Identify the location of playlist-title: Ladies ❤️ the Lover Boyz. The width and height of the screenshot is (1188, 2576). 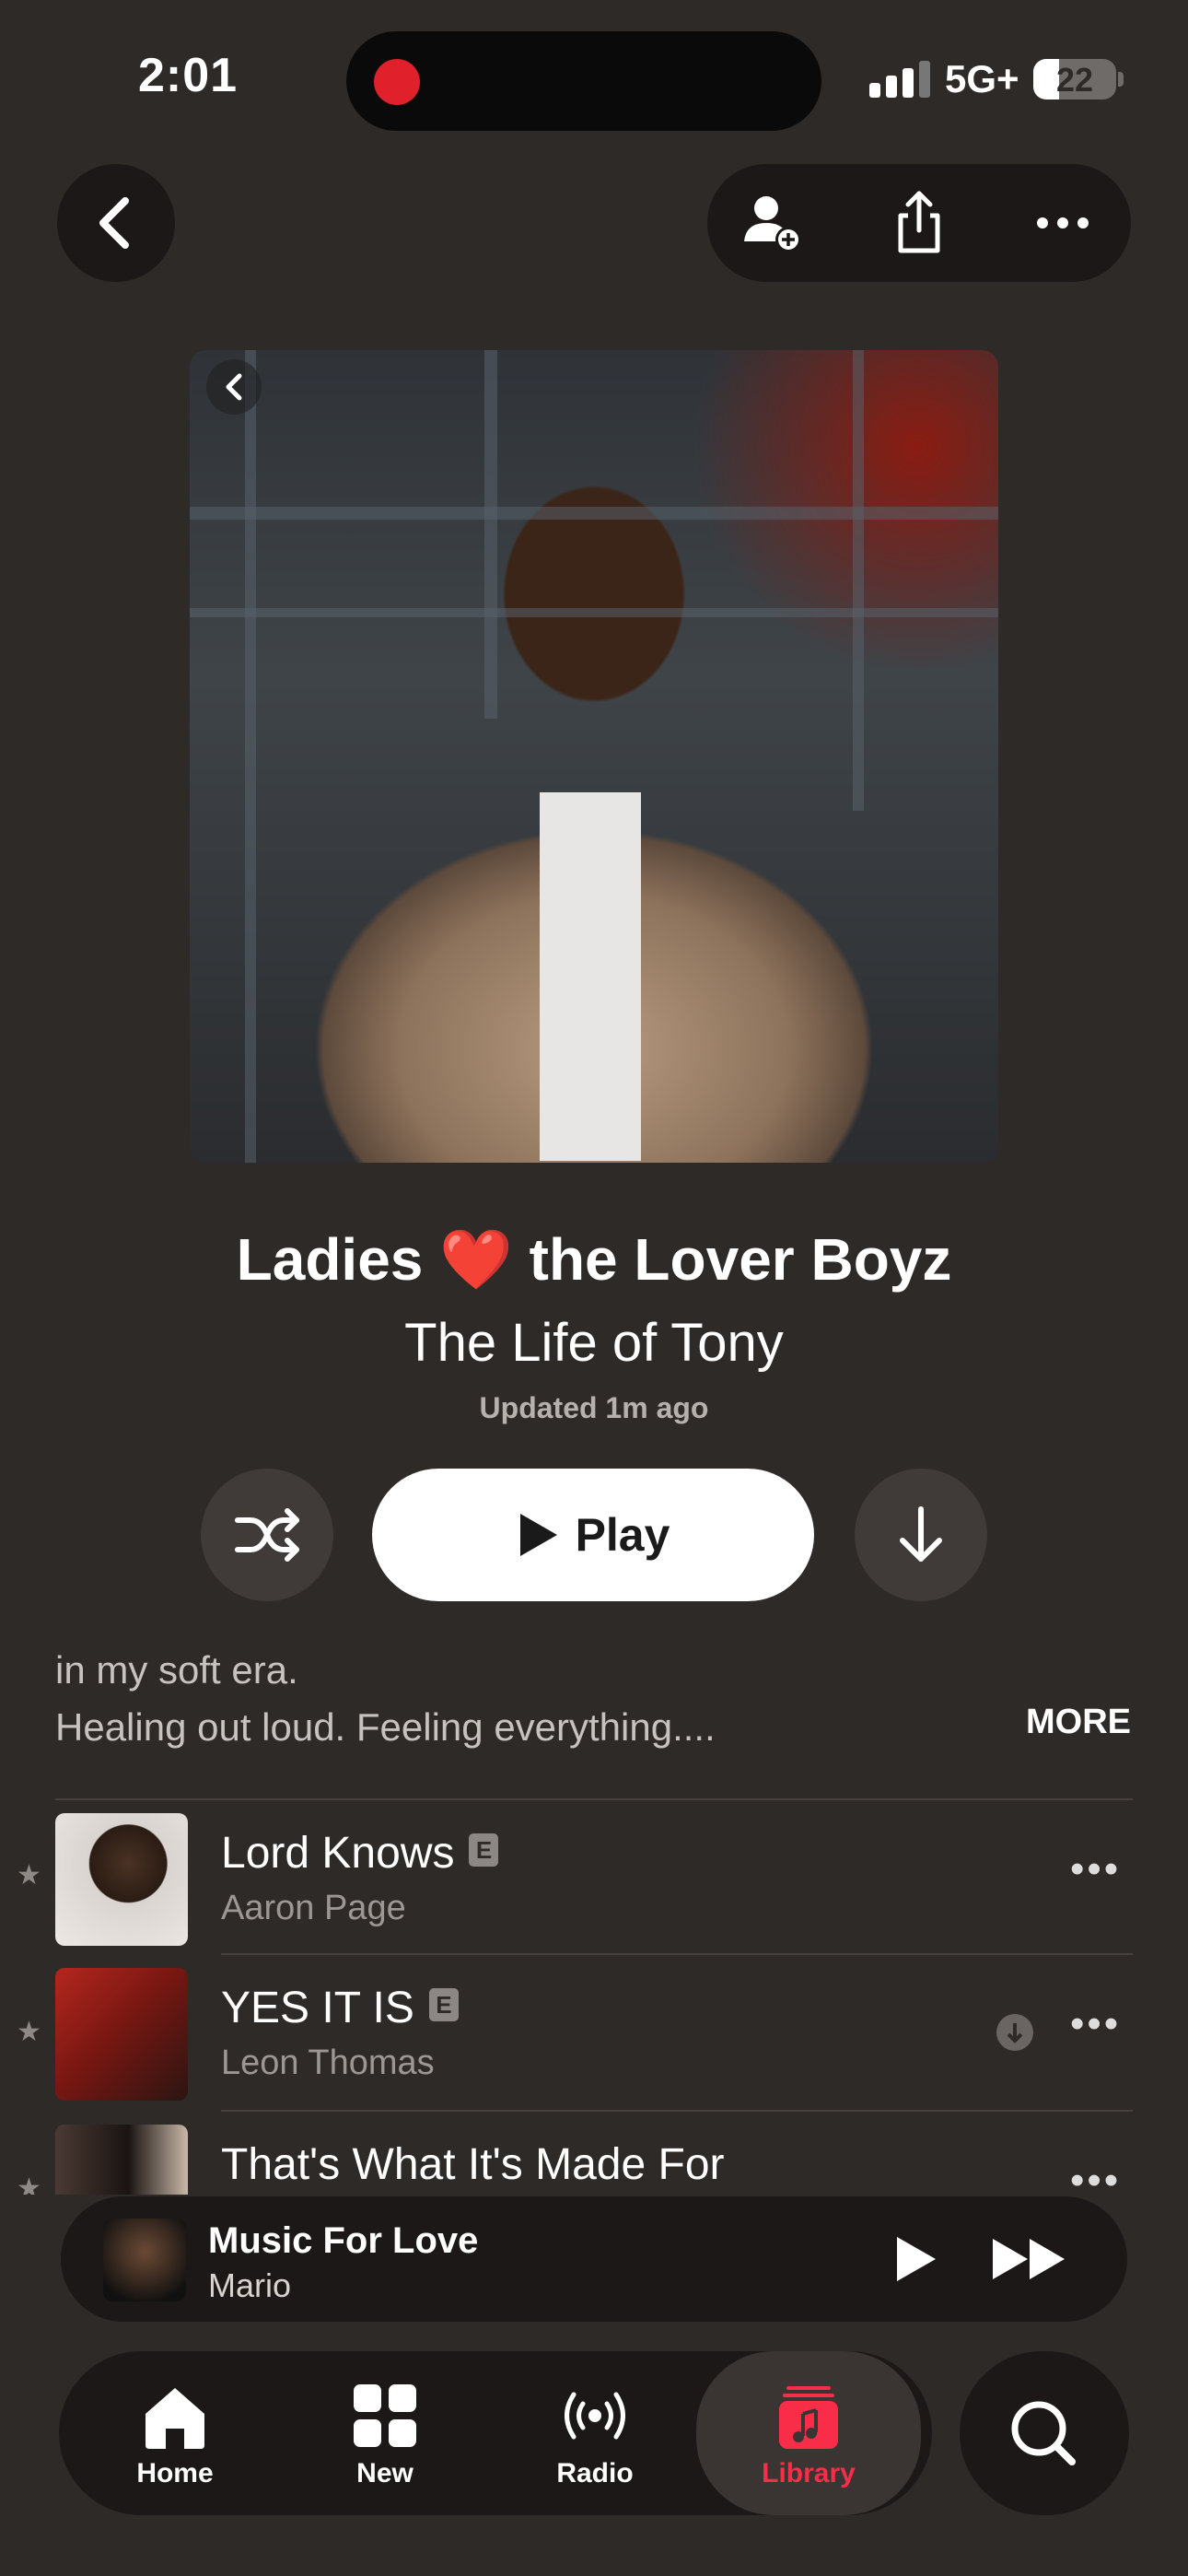
(594, 1259).